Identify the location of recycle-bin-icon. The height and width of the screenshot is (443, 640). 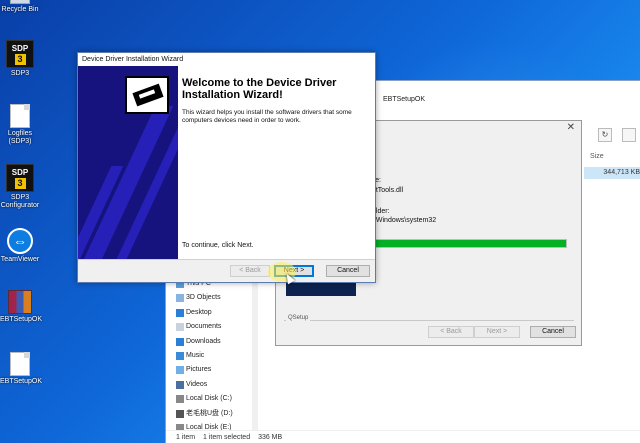
(20, 2).